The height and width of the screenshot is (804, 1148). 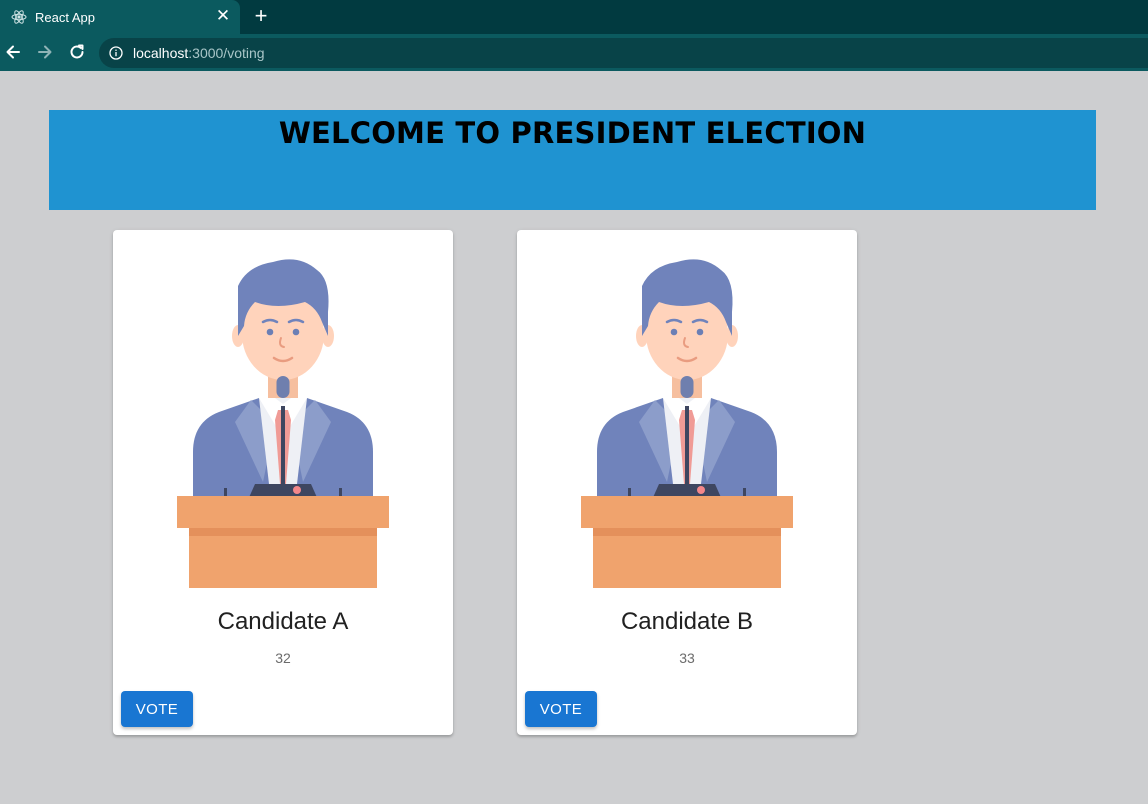 I want to click on candidate-name: Candidate B, so click(x=687, y=621).